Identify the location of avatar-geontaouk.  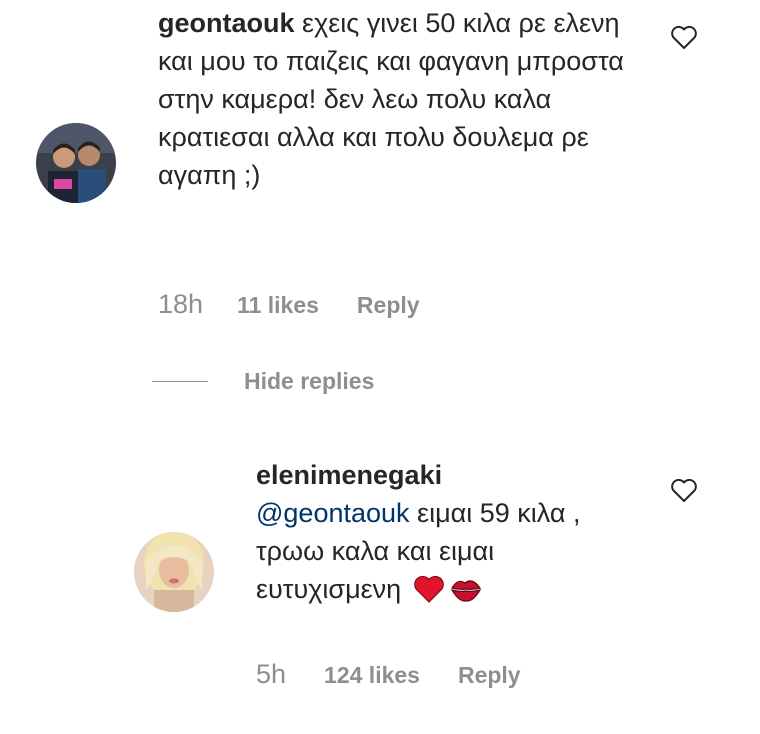
(76, 163).